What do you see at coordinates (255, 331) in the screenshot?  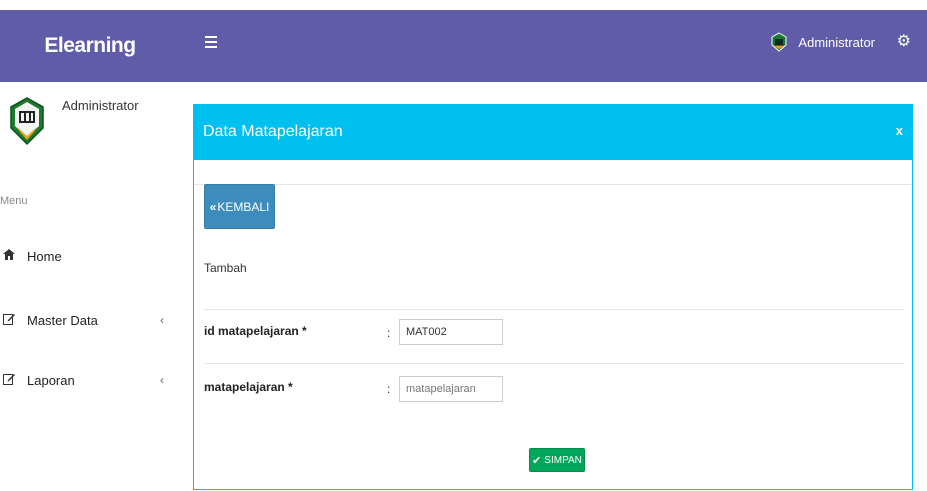 I see `id-matapelajaran-label: id matapelajaran *` at bounding box center [255, 331].